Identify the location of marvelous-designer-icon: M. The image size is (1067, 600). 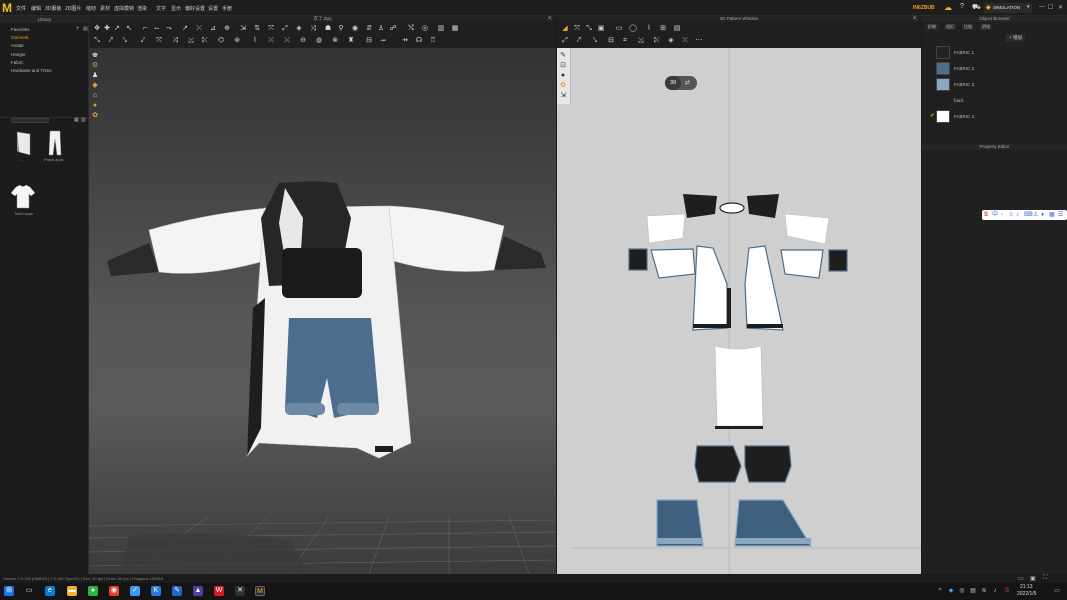
(260, 591).